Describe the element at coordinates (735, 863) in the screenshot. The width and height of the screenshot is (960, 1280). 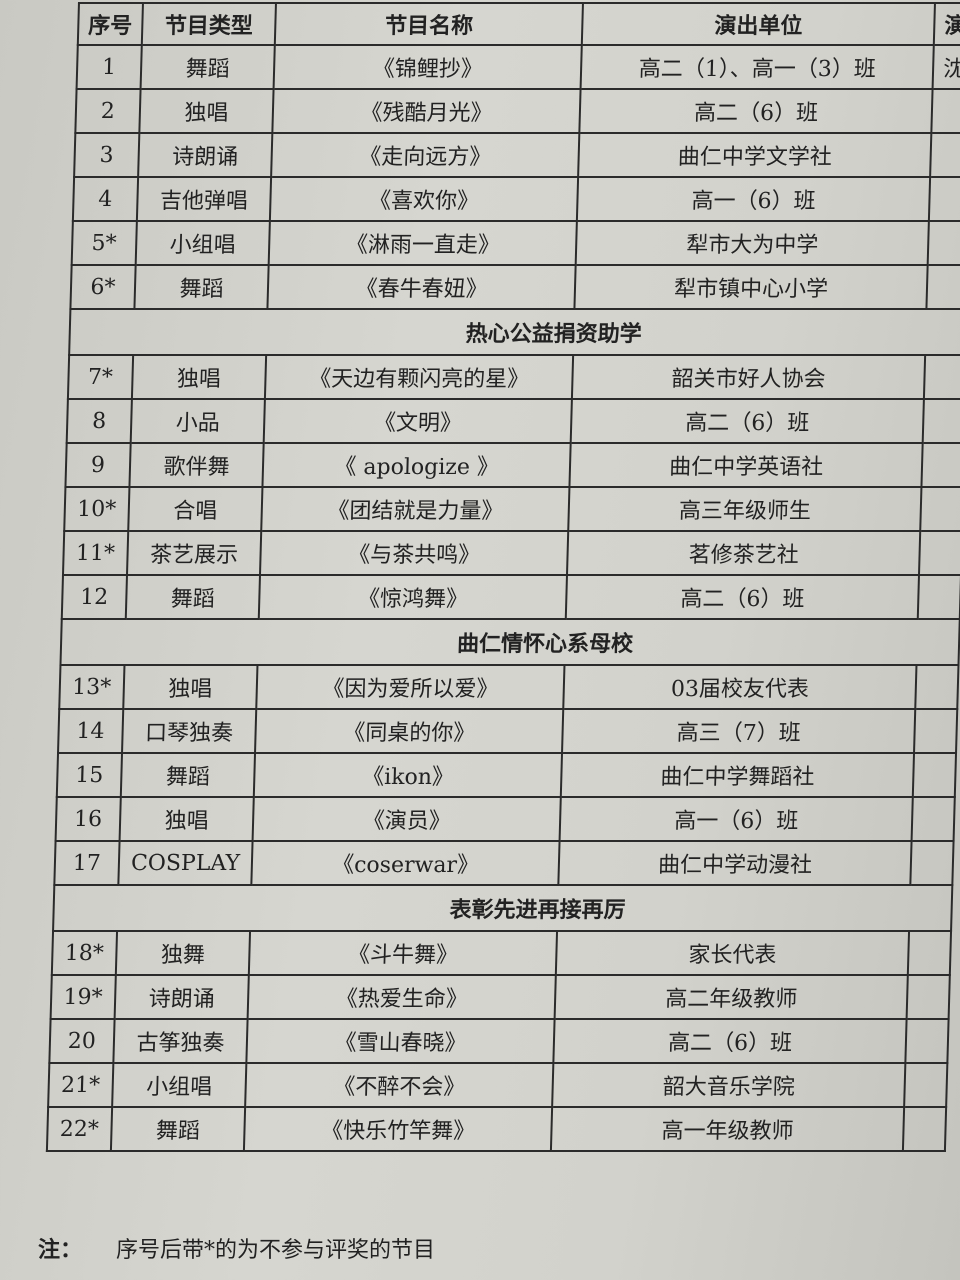
I see `cell-unit: 曲仁中学动漫社` at that location.